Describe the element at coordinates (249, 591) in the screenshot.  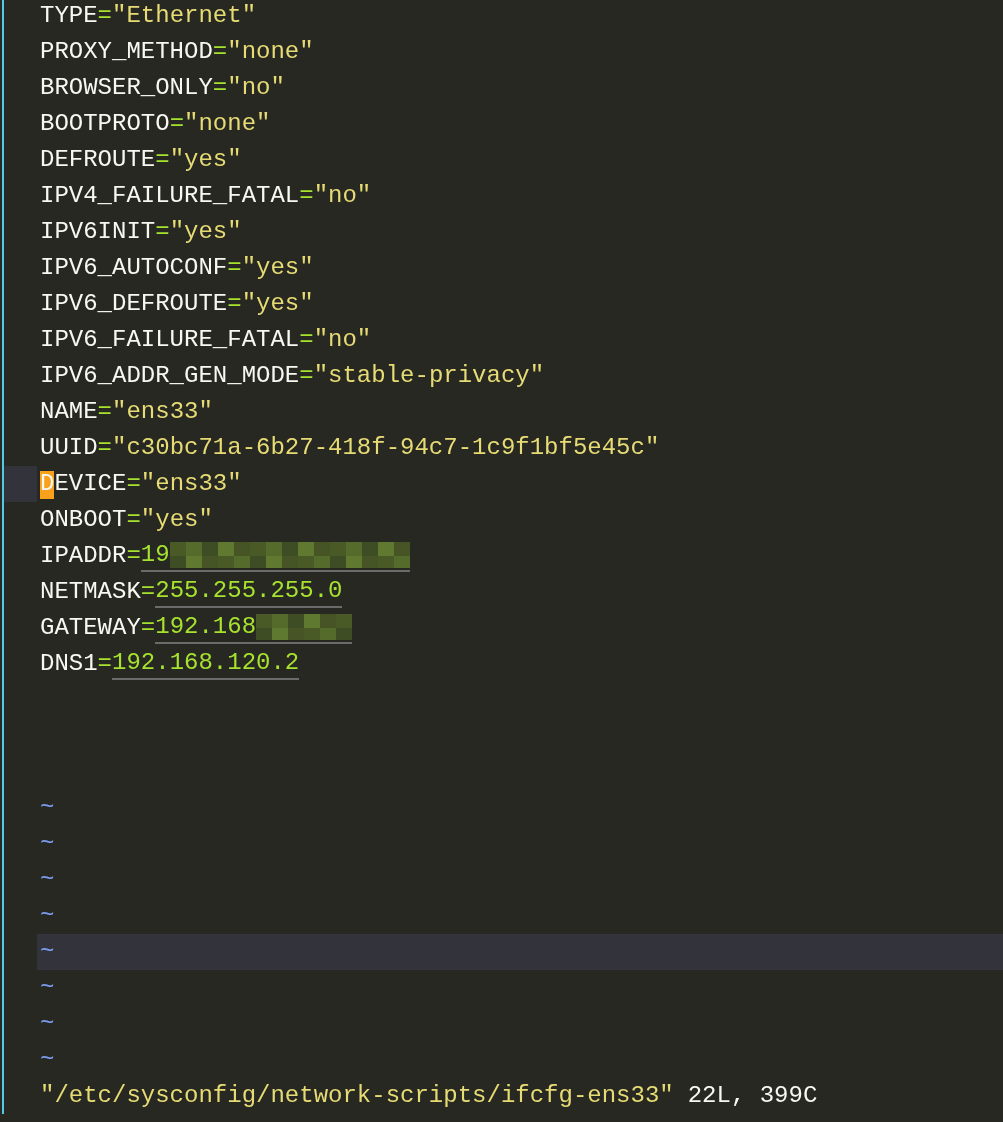
I see `config-value: 255.255.255.0` at that location.